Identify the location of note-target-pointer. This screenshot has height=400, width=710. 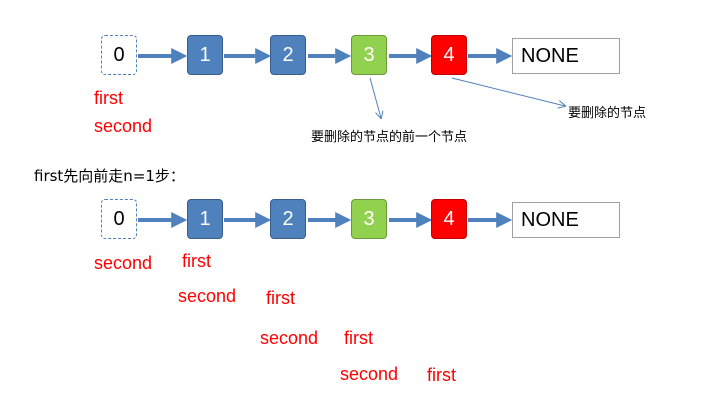
(508, 91).